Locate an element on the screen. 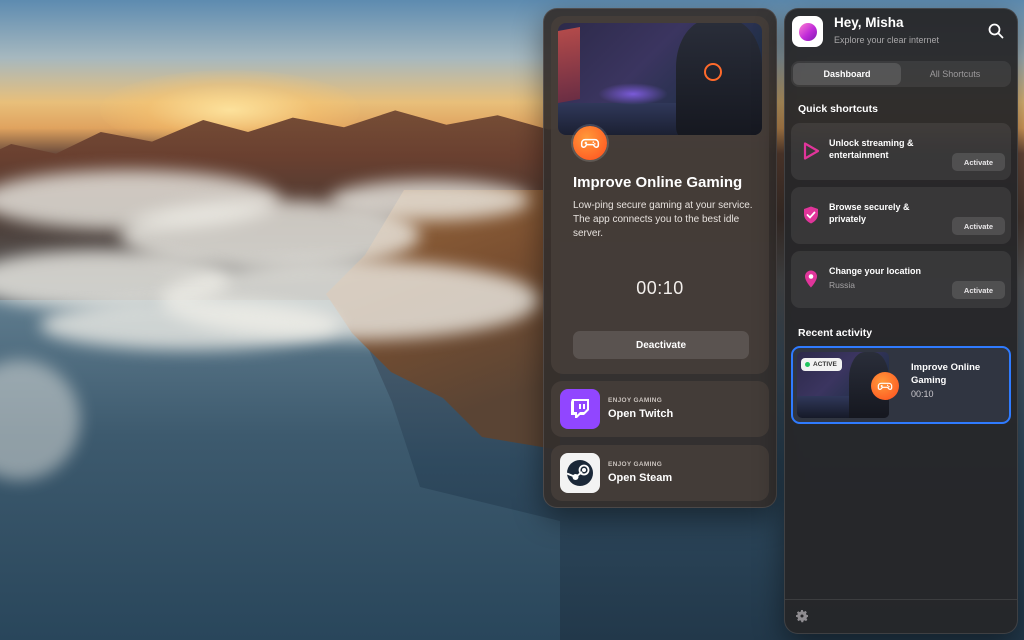 This screenshot has width=1024, height=640. search-icon is located at coordinates (996, 31).